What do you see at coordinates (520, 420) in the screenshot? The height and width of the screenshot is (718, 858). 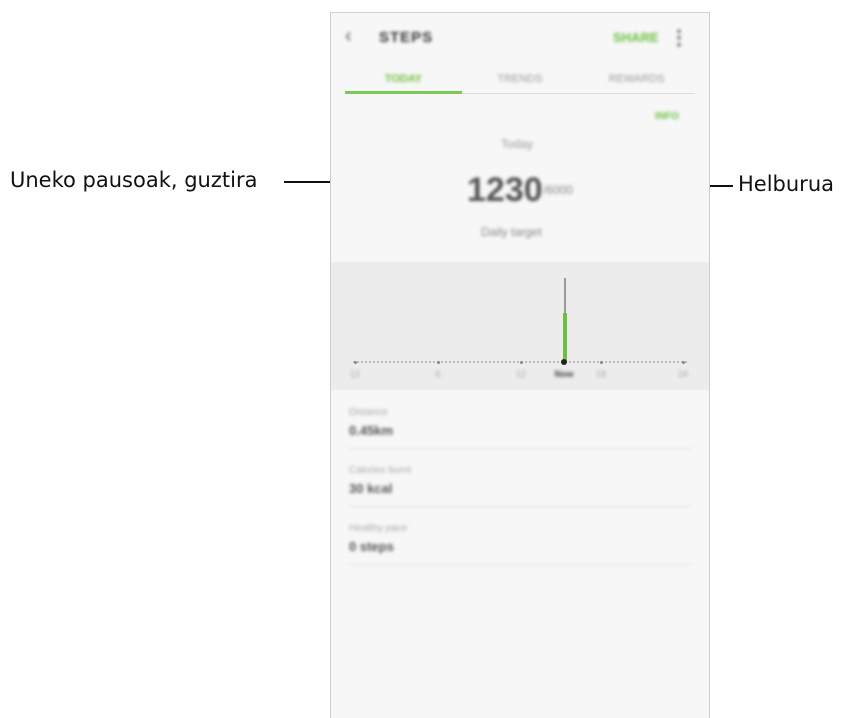 I see `stat-row-distance: Distance 0.45km` at bounding box center [520, 420].